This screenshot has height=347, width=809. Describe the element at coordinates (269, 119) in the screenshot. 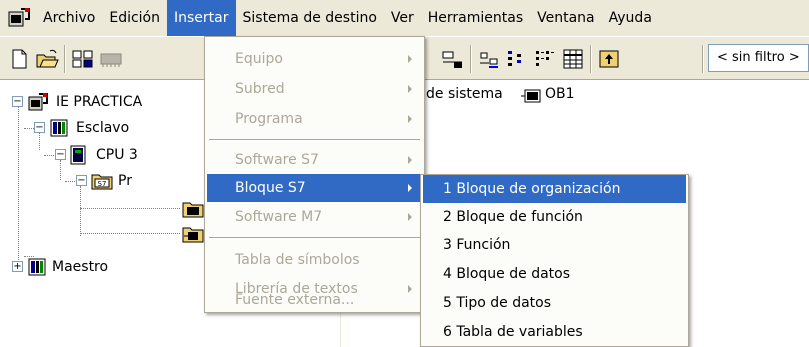

I see `menu-item-label: Programa` at that location.